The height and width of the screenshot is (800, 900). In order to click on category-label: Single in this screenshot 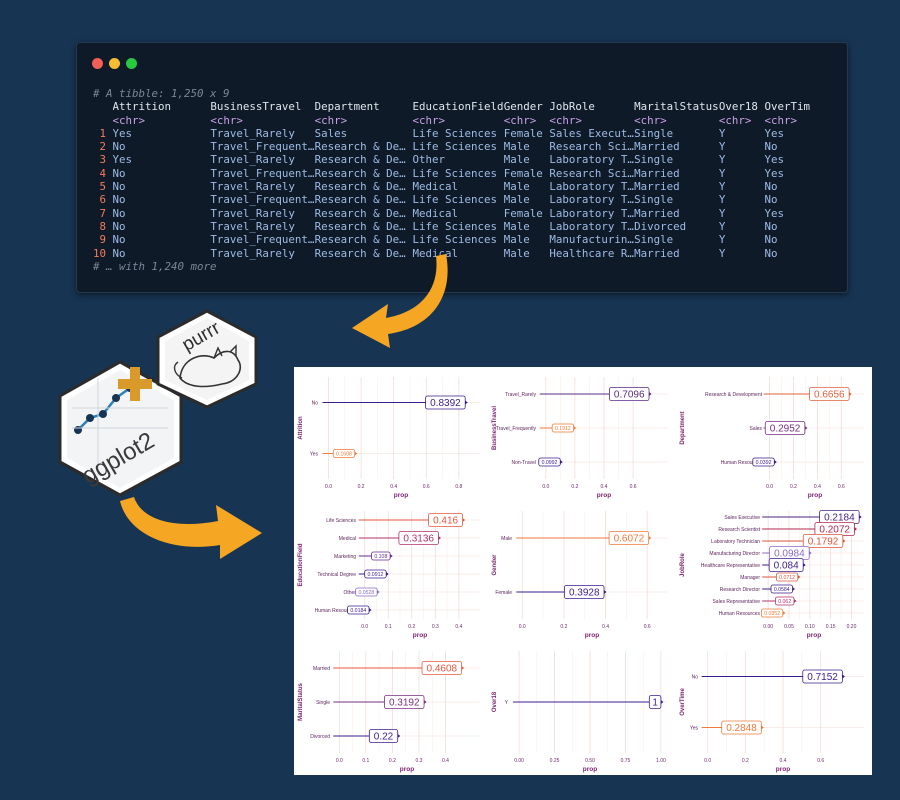, I will do `click(323, 703)`.